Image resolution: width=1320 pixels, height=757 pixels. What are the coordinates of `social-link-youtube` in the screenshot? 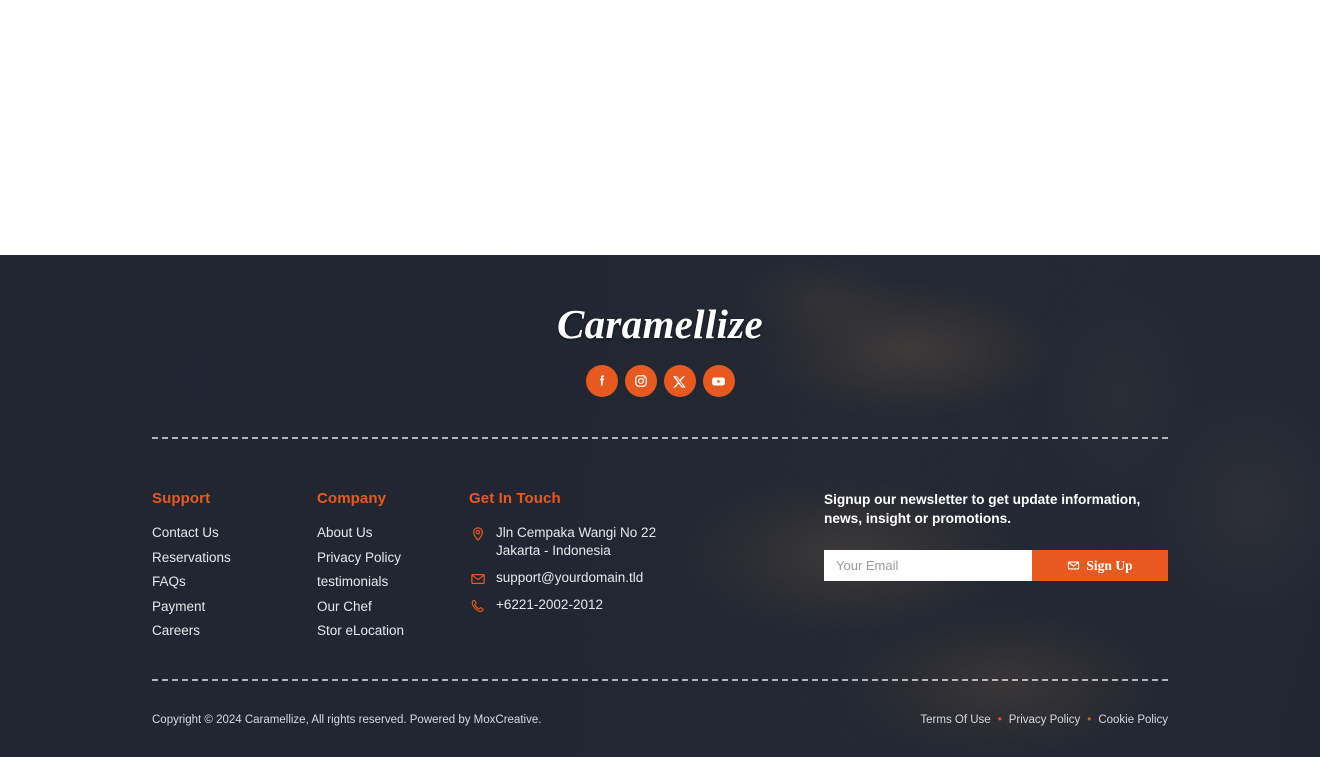 It's located at (718, 381).